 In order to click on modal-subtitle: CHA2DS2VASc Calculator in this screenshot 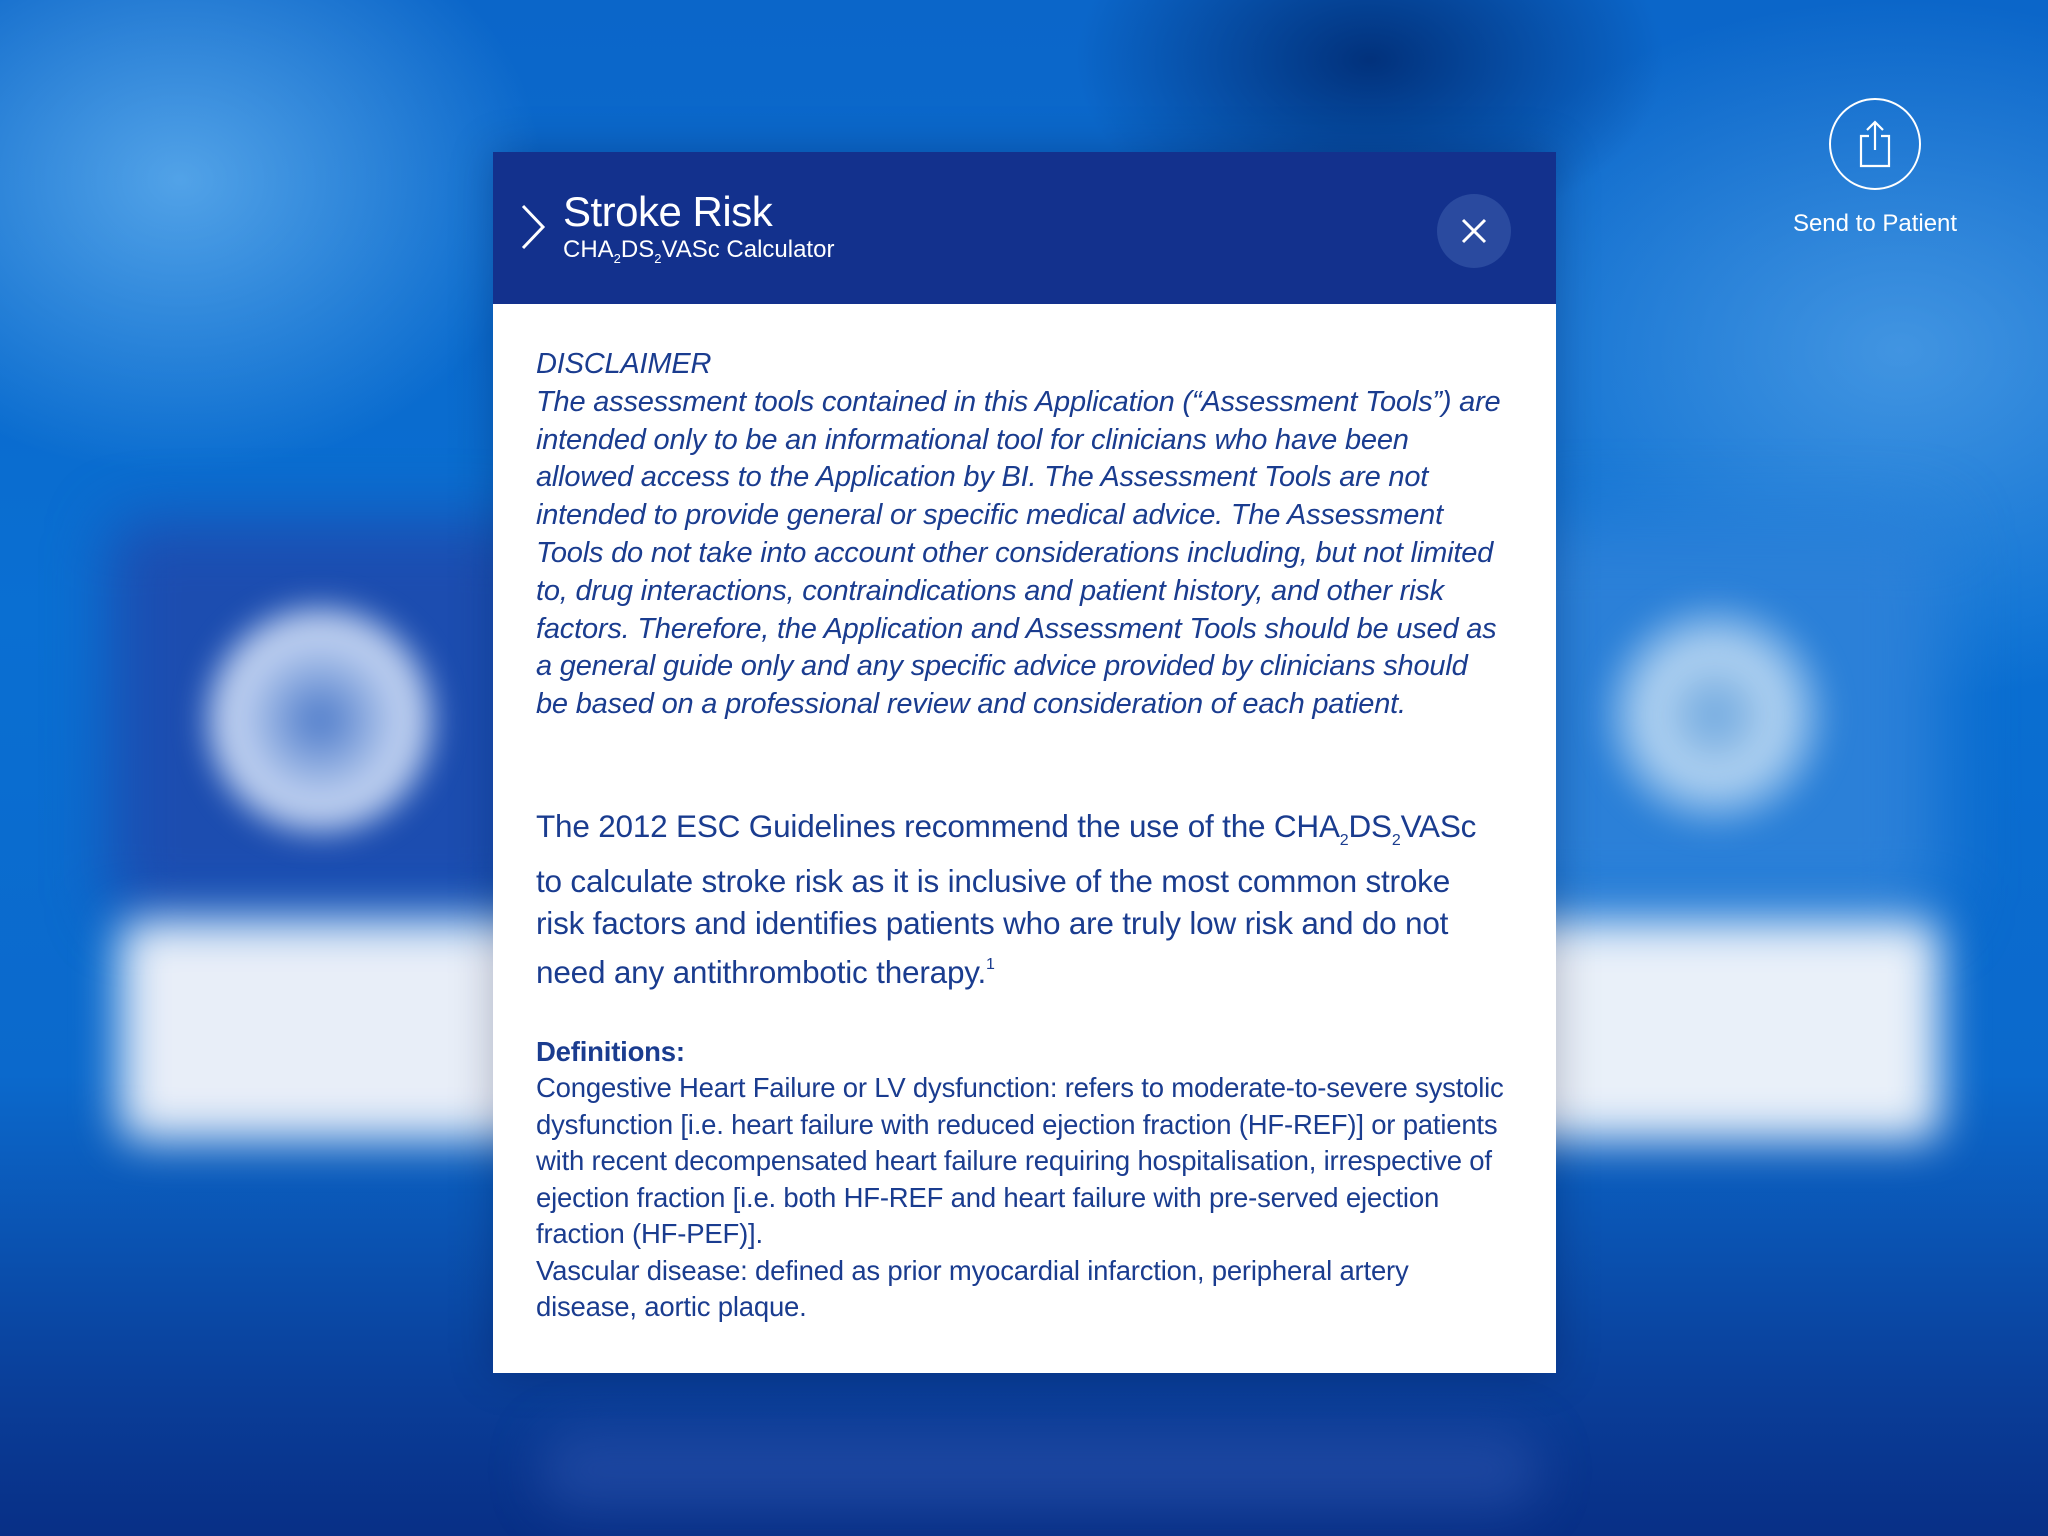, I will do `click(699, 251)`.